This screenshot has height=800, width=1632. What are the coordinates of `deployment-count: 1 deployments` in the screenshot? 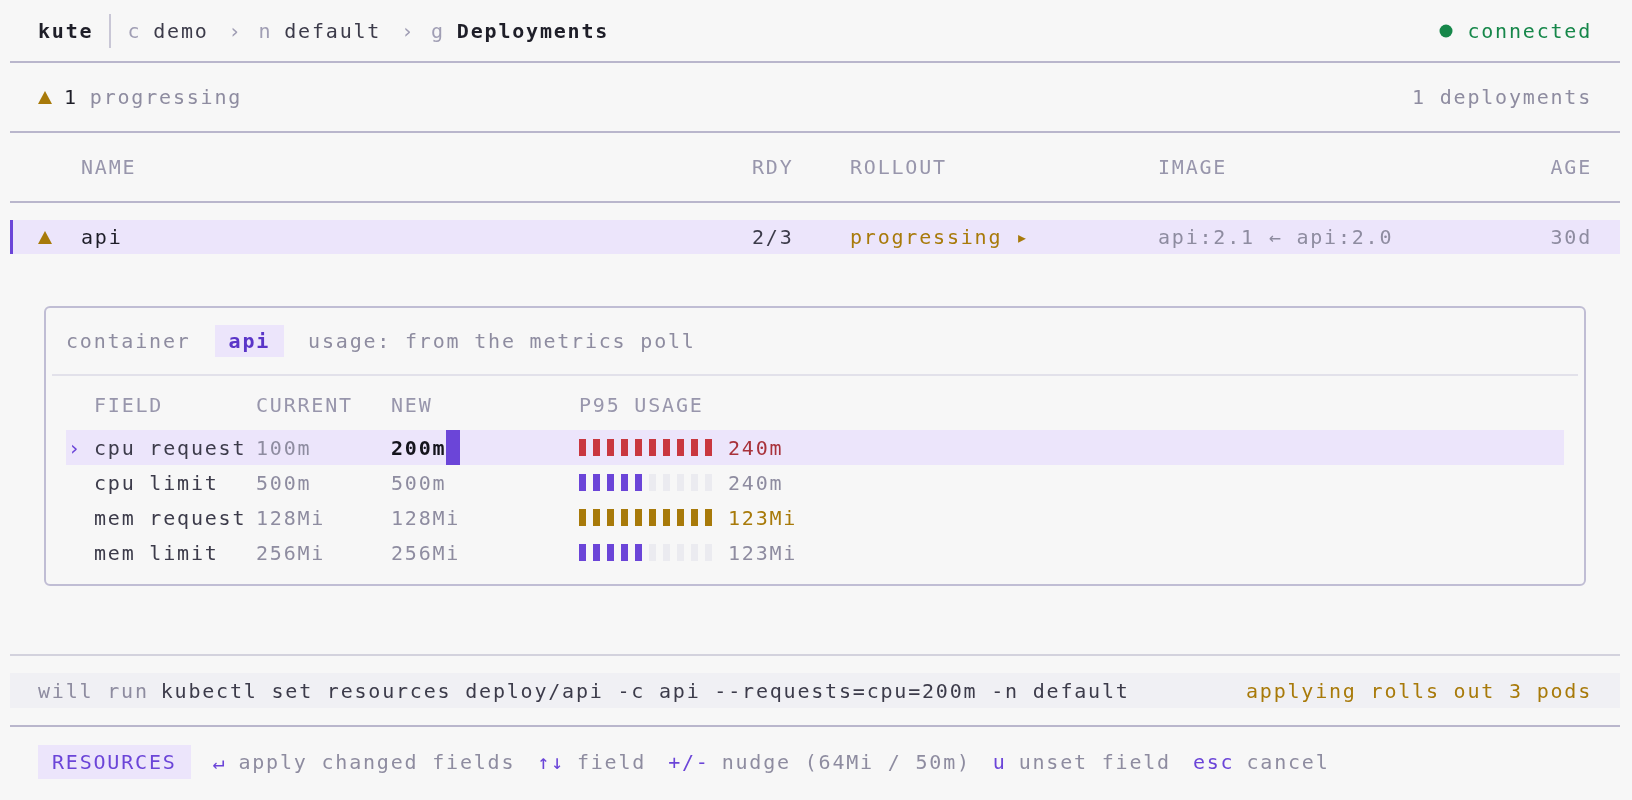 It's located at (1502, 97).